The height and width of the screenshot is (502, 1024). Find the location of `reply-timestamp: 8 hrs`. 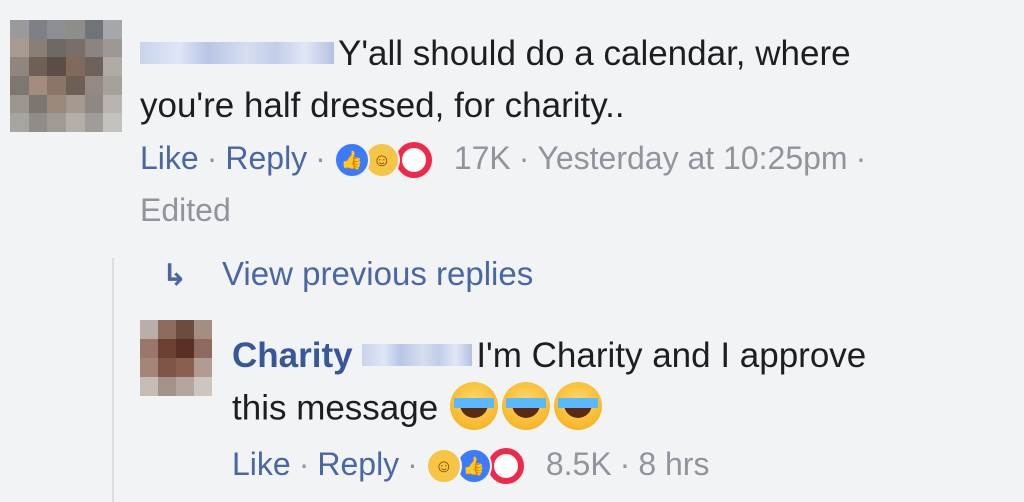

reply-timestamp: 8 hrs is located at coordinates (673, 464).